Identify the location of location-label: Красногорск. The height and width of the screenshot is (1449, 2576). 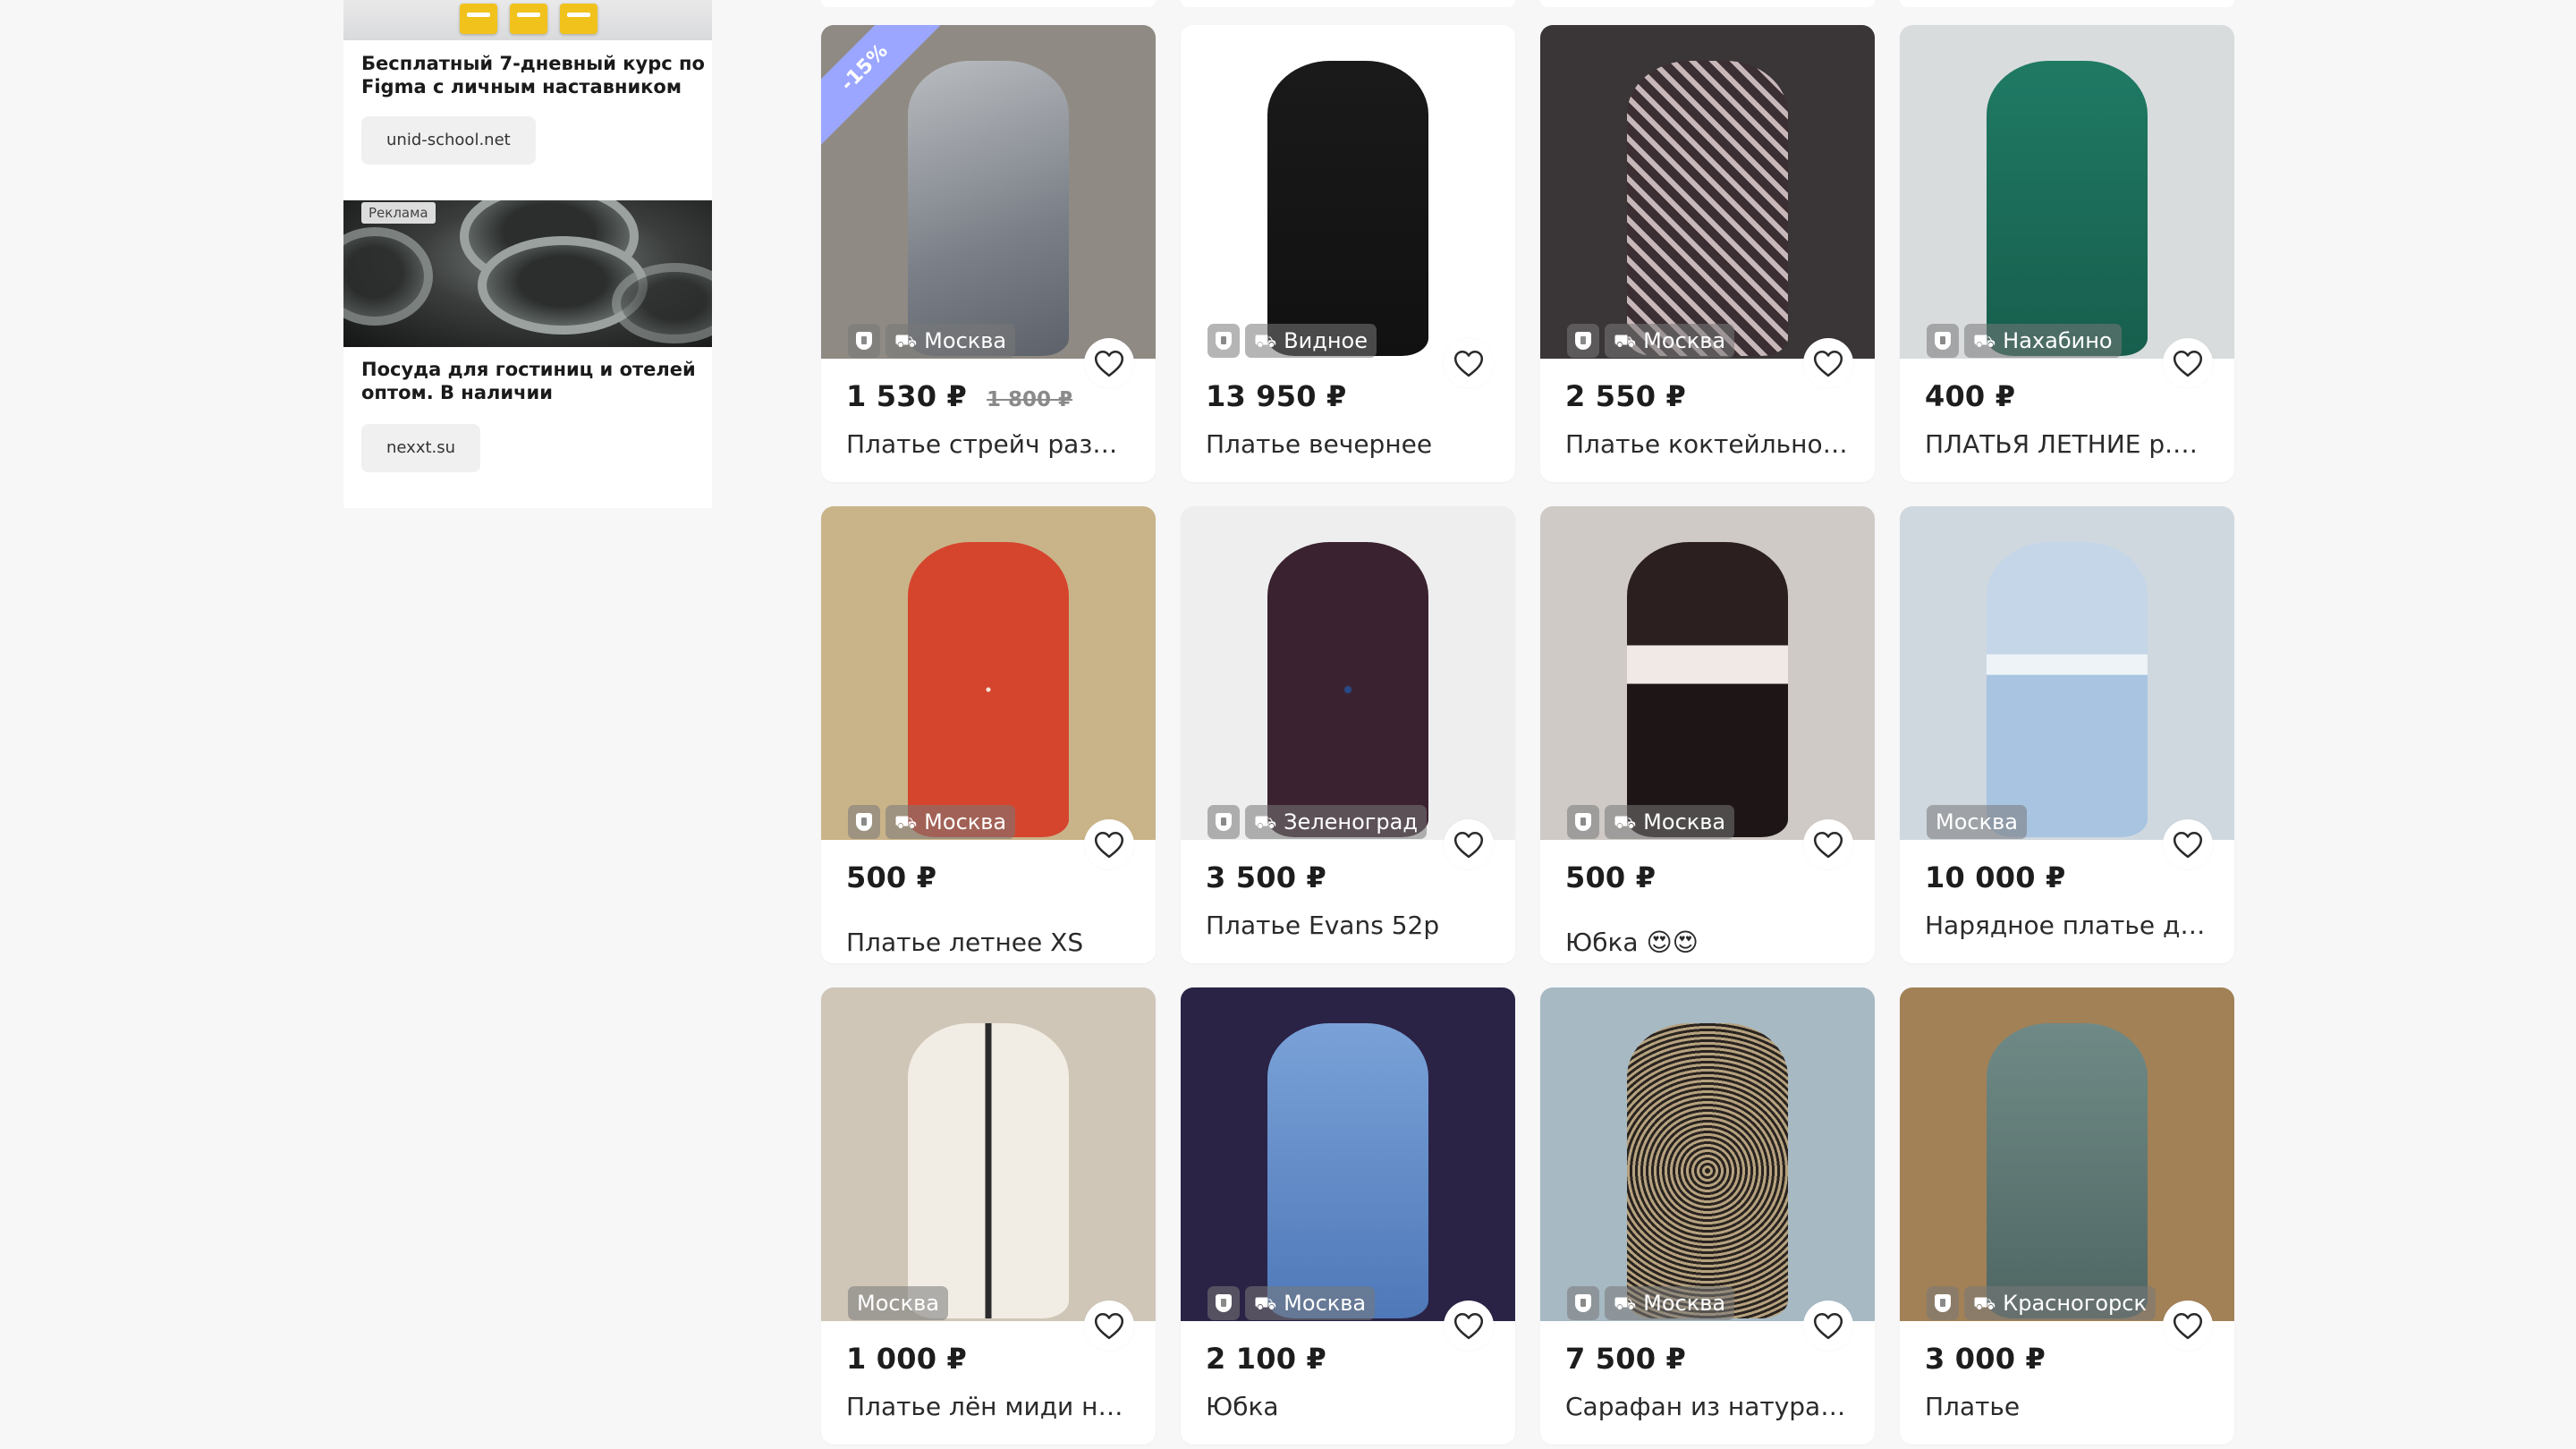
(2075, 1303).